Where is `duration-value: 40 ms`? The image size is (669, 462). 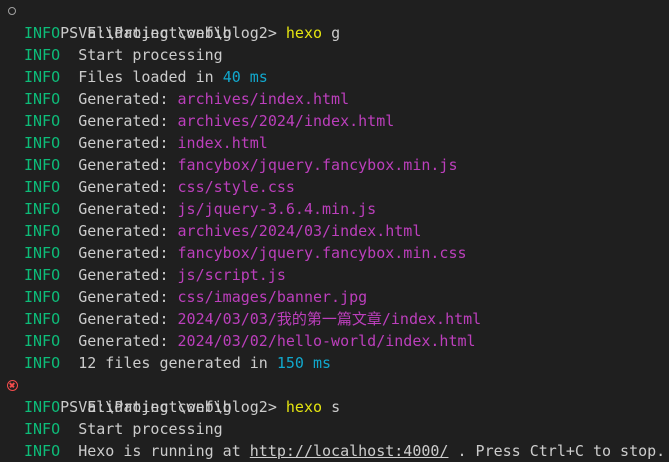 duration-value: 40 ms is located at coordinates (245, 77).